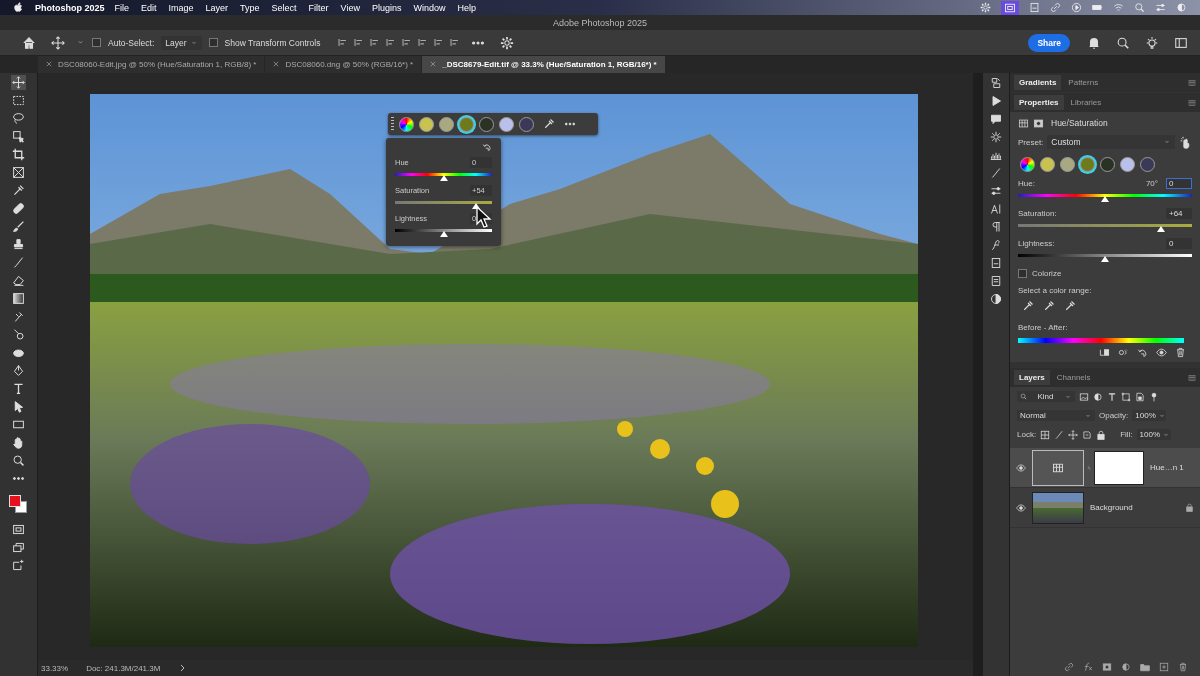 The image size is (1200, 676). Describe the element at coordinates (1073, 434) in the screenshot. I see `lock-position-icon` at that location.